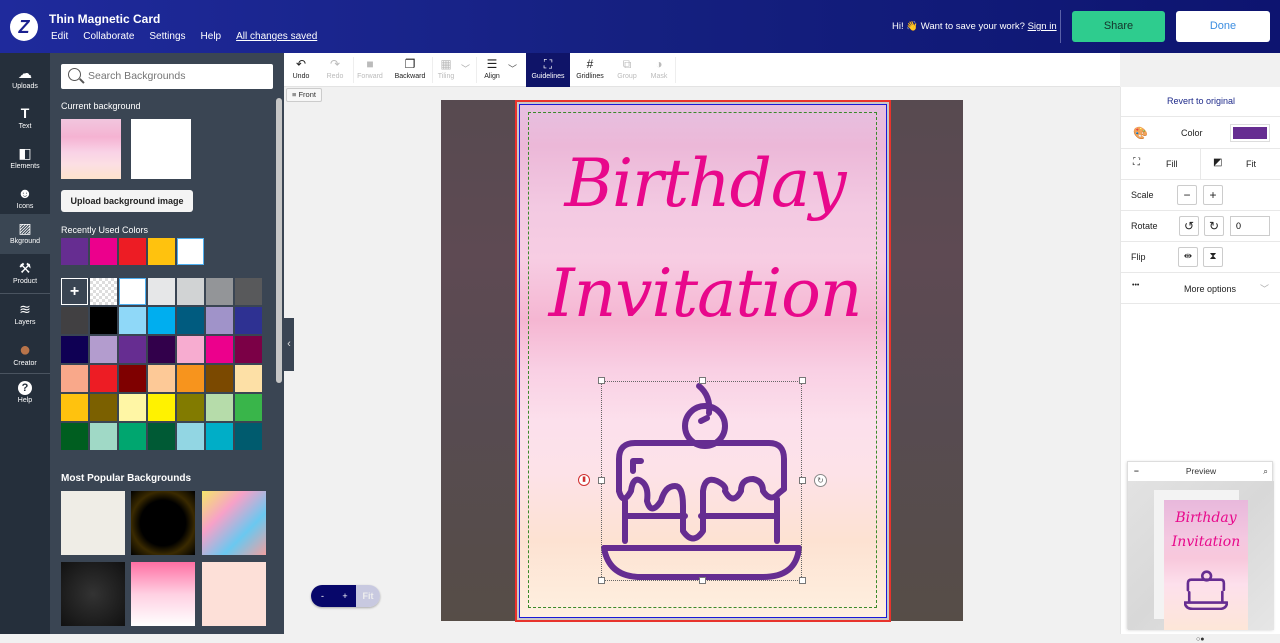  I want to click on resize-handle-sw, so click(601, 580).